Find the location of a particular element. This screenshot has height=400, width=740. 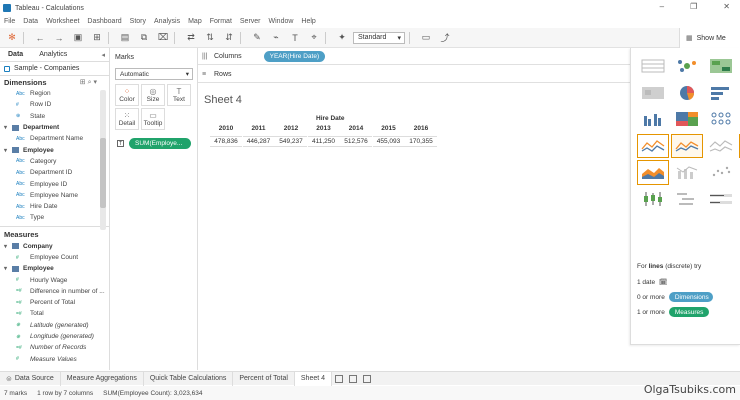

box-whisker-icon is located at coordinates (653, 199).